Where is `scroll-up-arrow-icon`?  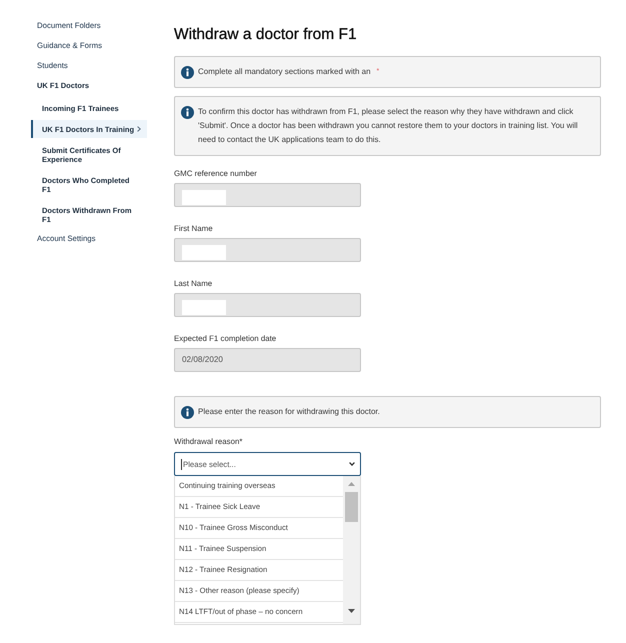
scroll-up-arrow-icon is located at coordinates (351, 484).